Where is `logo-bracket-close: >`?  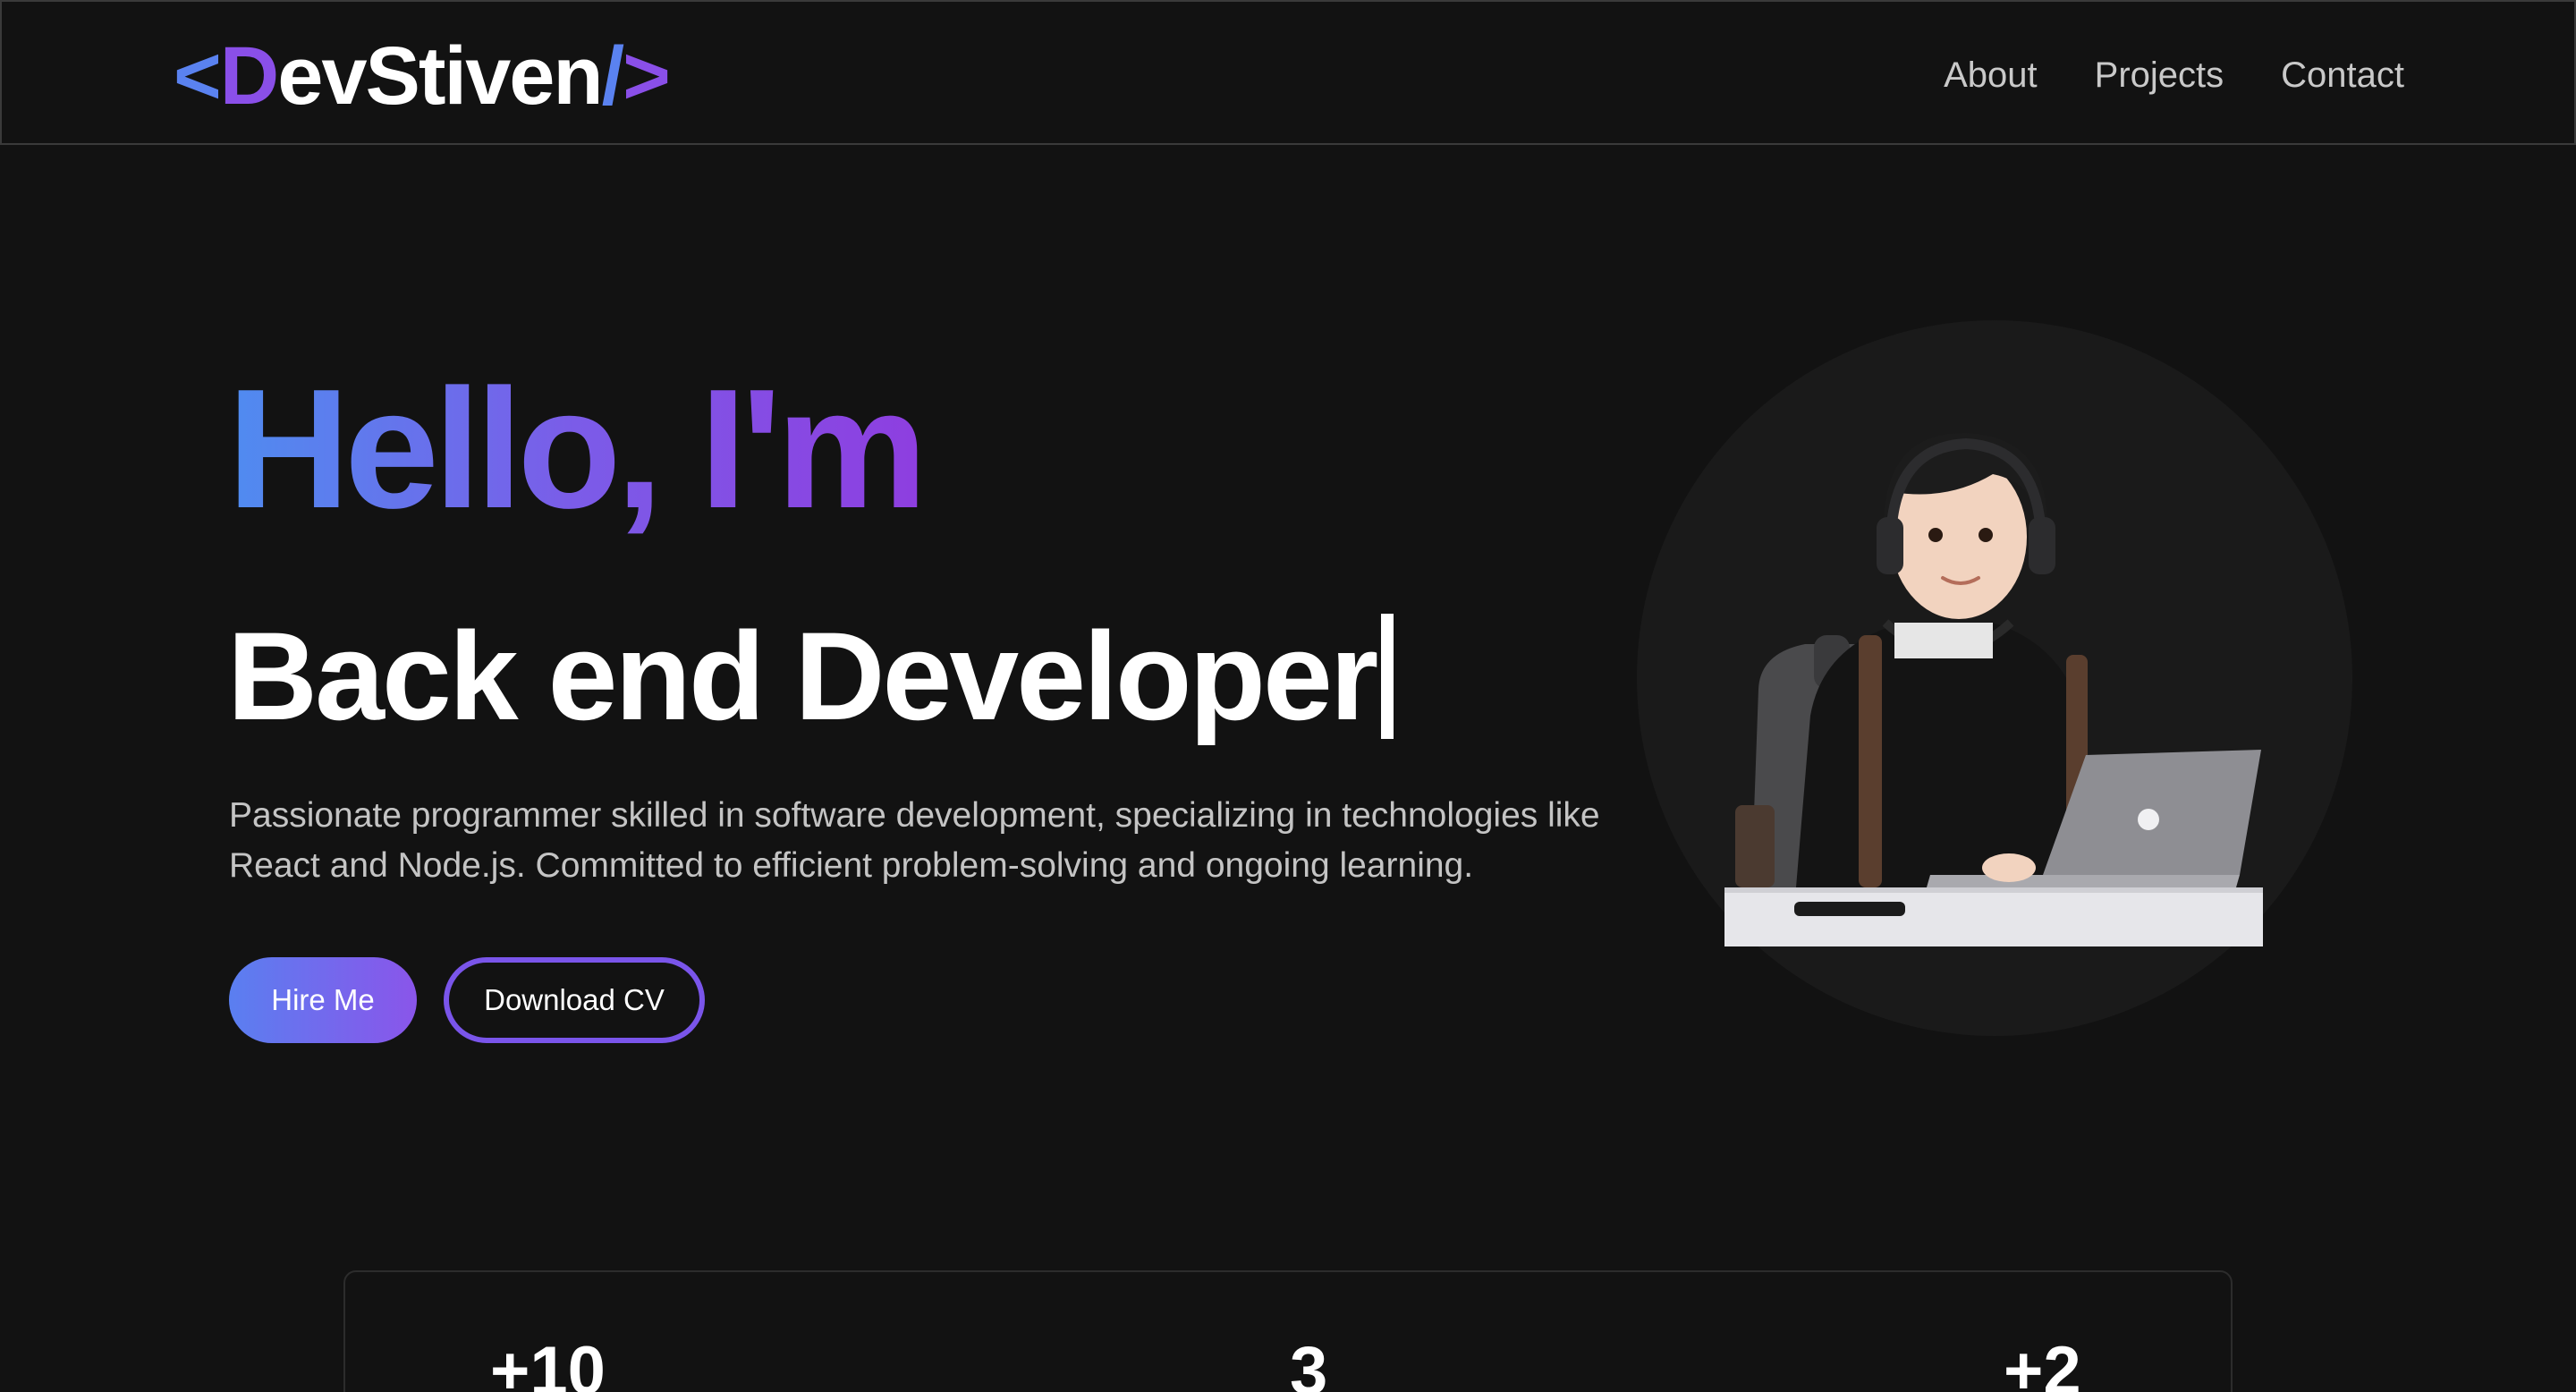
logo-bracket-close: > is located at coordinates (647, 76).